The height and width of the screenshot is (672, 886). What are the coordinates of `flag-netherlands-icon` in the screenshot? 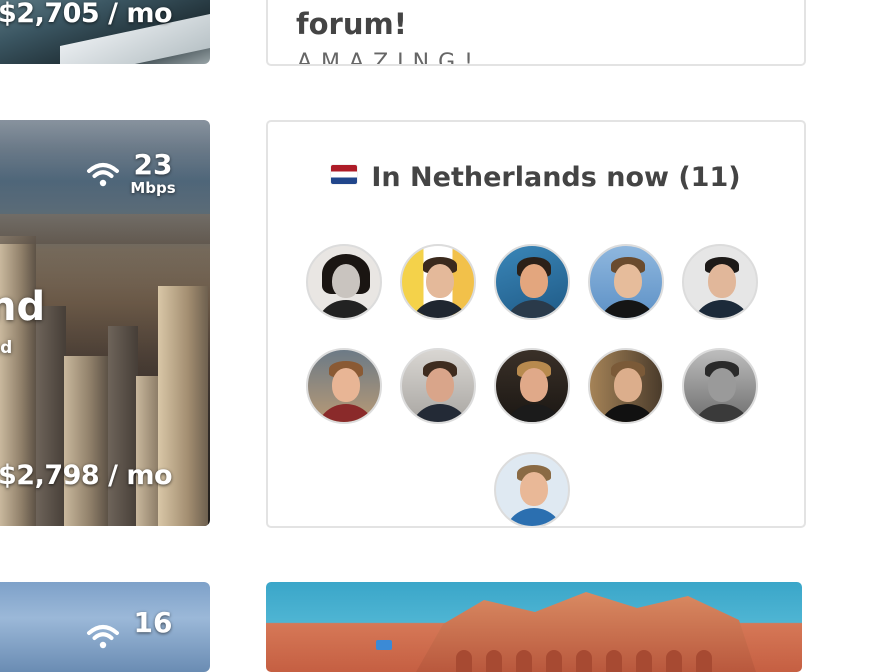 It's located at (344, 174).